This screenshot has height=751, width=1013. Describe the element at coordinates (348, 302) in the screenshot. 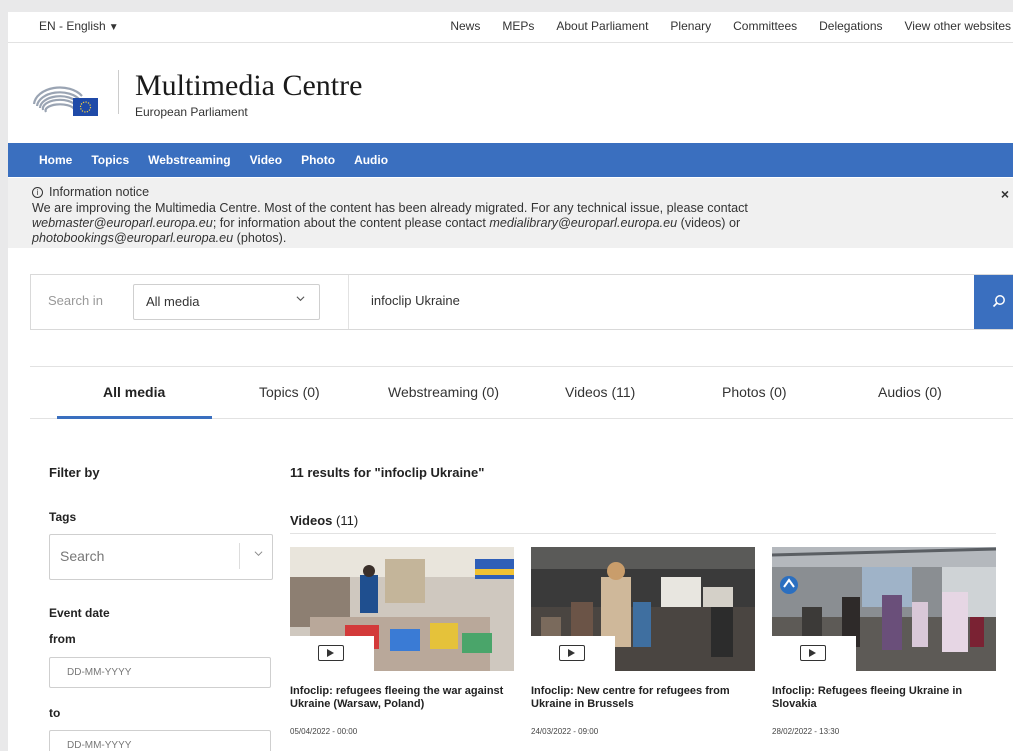

I see `search-divider` at that location.